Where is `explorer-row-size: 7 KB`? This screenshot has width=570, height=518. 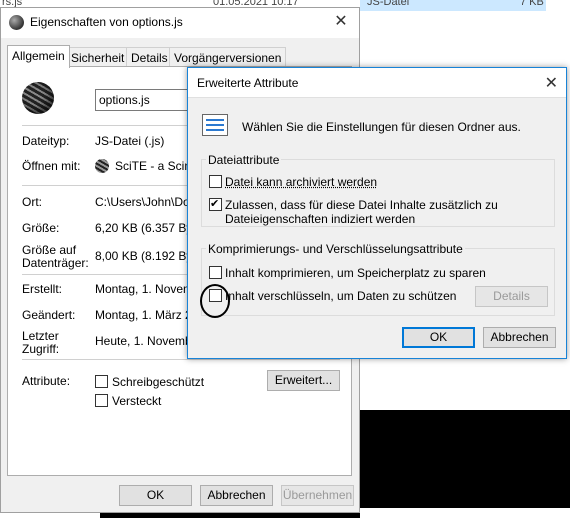 explorer-row-size: 7 KB is located at coordinates (532, 4).